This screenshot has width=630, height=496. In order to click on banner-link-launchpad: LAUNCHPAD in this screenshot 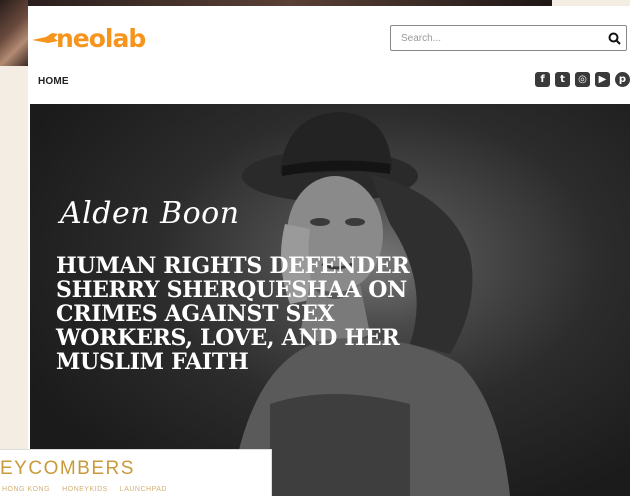, I will do `click(143, 489)`.